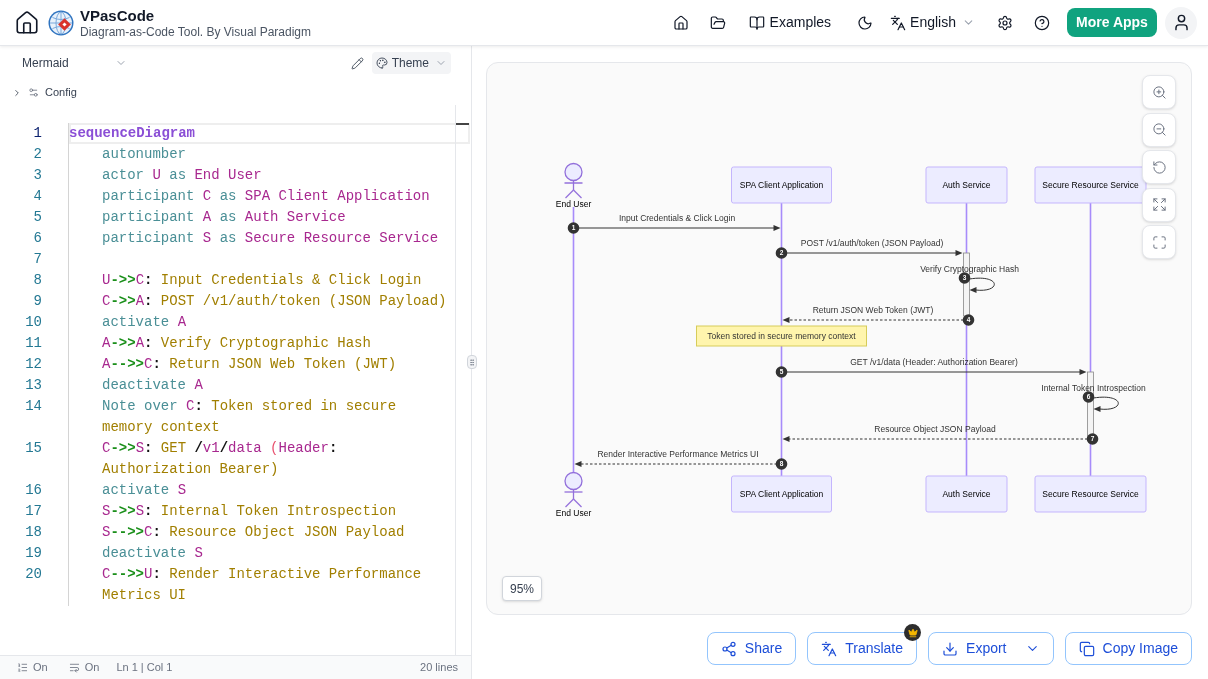  What do you see at coordinates (677, 218) in the screenshot?
I see `message-label: Input Credentials & Click Login` at bounding box center [677, 218].